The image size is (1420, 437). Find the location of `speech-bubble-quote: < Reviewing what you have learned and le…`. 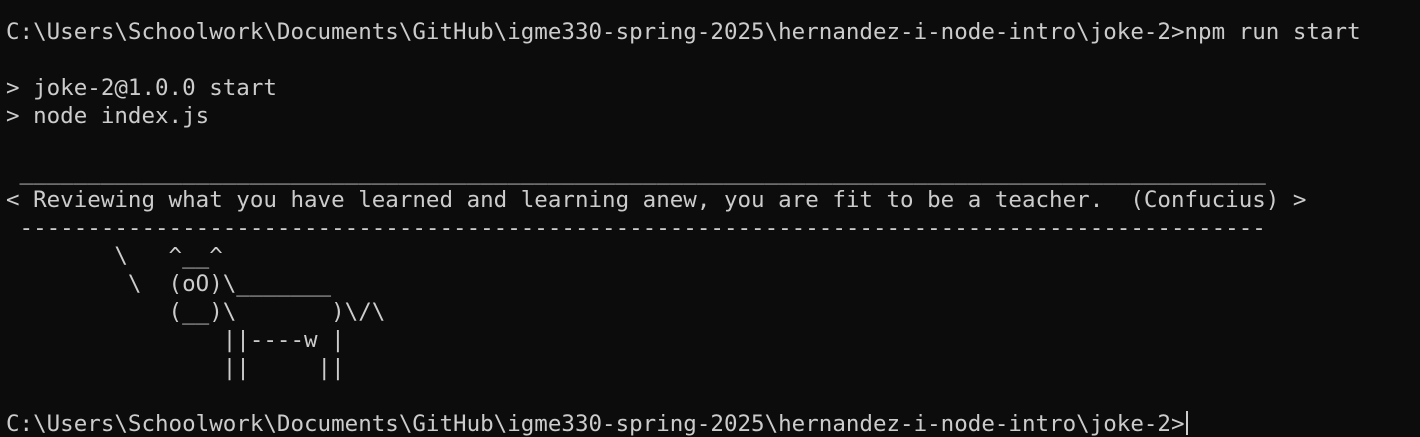

speech-bubble-quote: < Reviewing what you have learned and le… is located at coordinates (656, 200).